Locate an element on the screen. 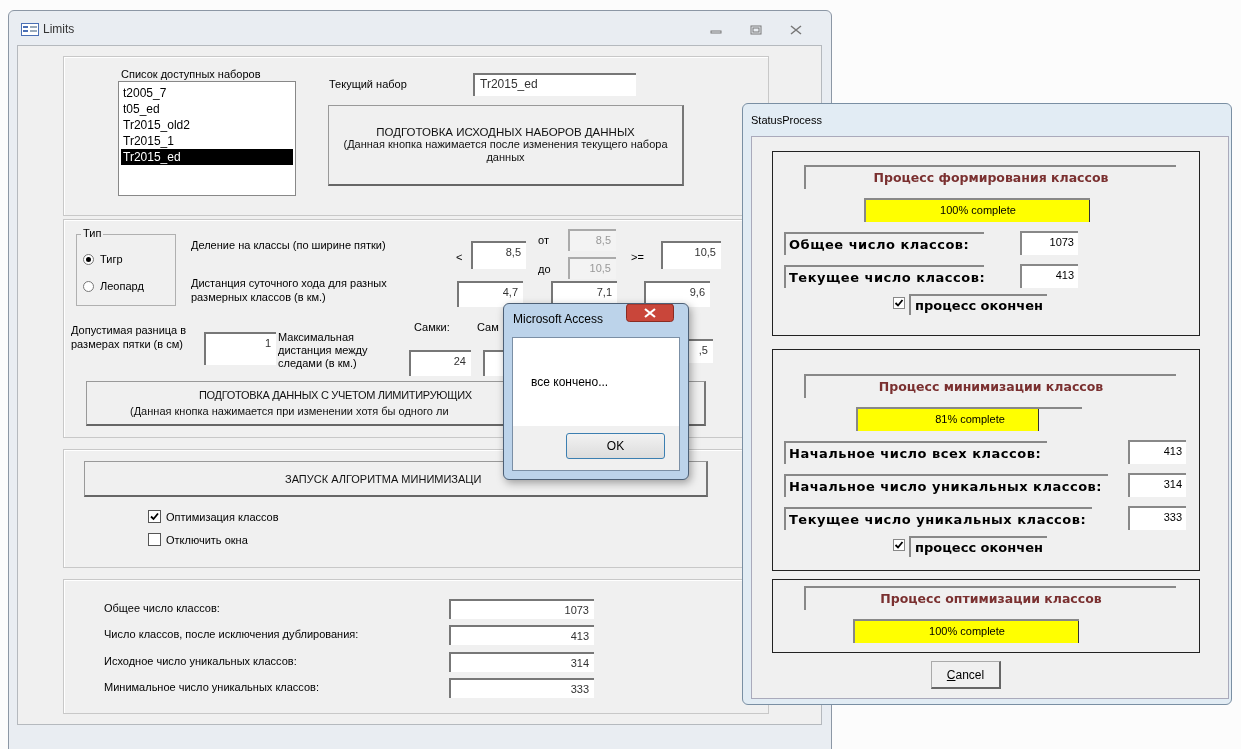 The height and width of the screenshot is (749, 1241). female-distance-field: 24 is located at coordinates (440, 363).